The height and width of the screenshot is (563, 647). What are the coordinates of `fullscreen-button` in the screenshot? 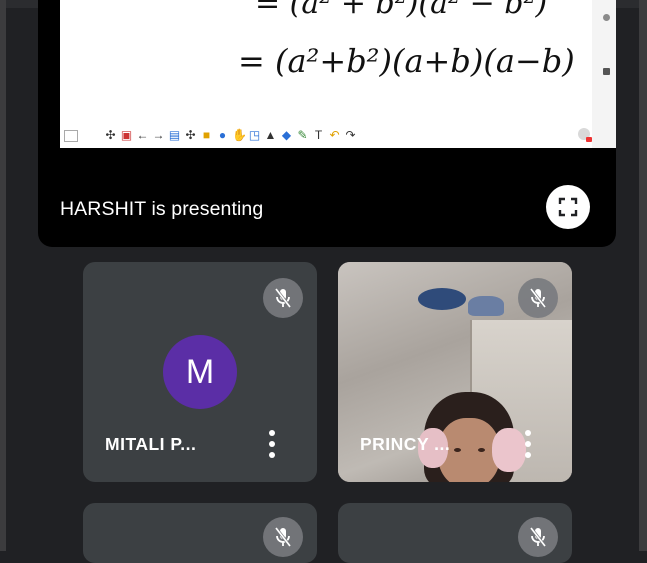 It's located at (568, 207).